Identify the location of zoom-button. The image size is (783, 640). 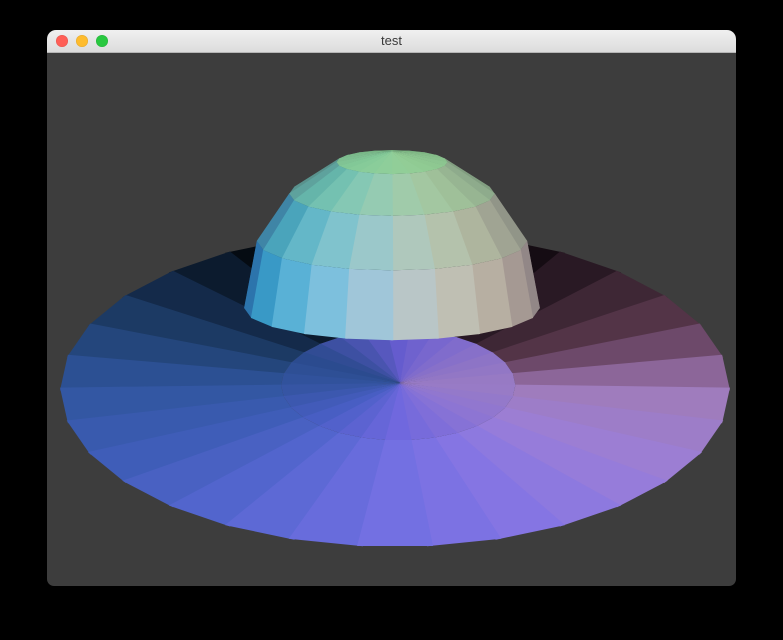
(102, 41).